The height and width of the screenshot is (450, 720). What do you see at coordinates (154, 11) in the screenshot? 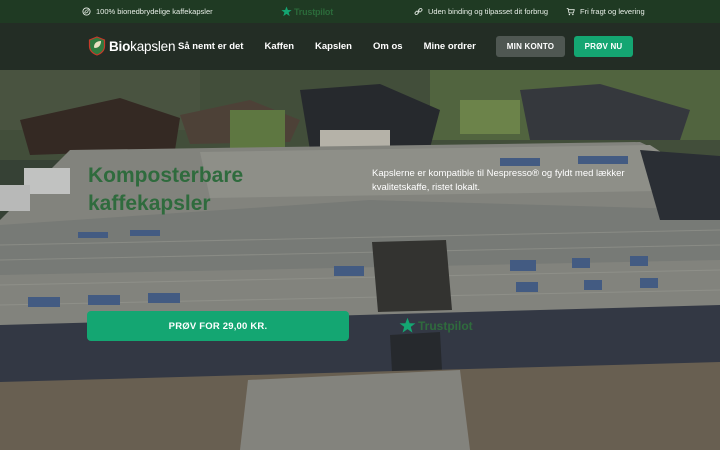
I see `announcement-text: 100% bionedbrydelige kaffekapsler` at bounding box center [154, 11].